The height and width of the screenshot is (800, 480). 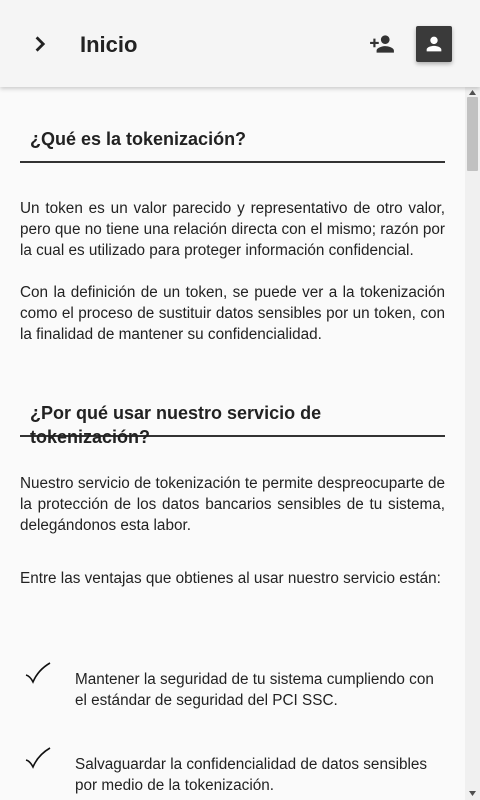 I want to click on person-icon, so click(x=434, y=44).